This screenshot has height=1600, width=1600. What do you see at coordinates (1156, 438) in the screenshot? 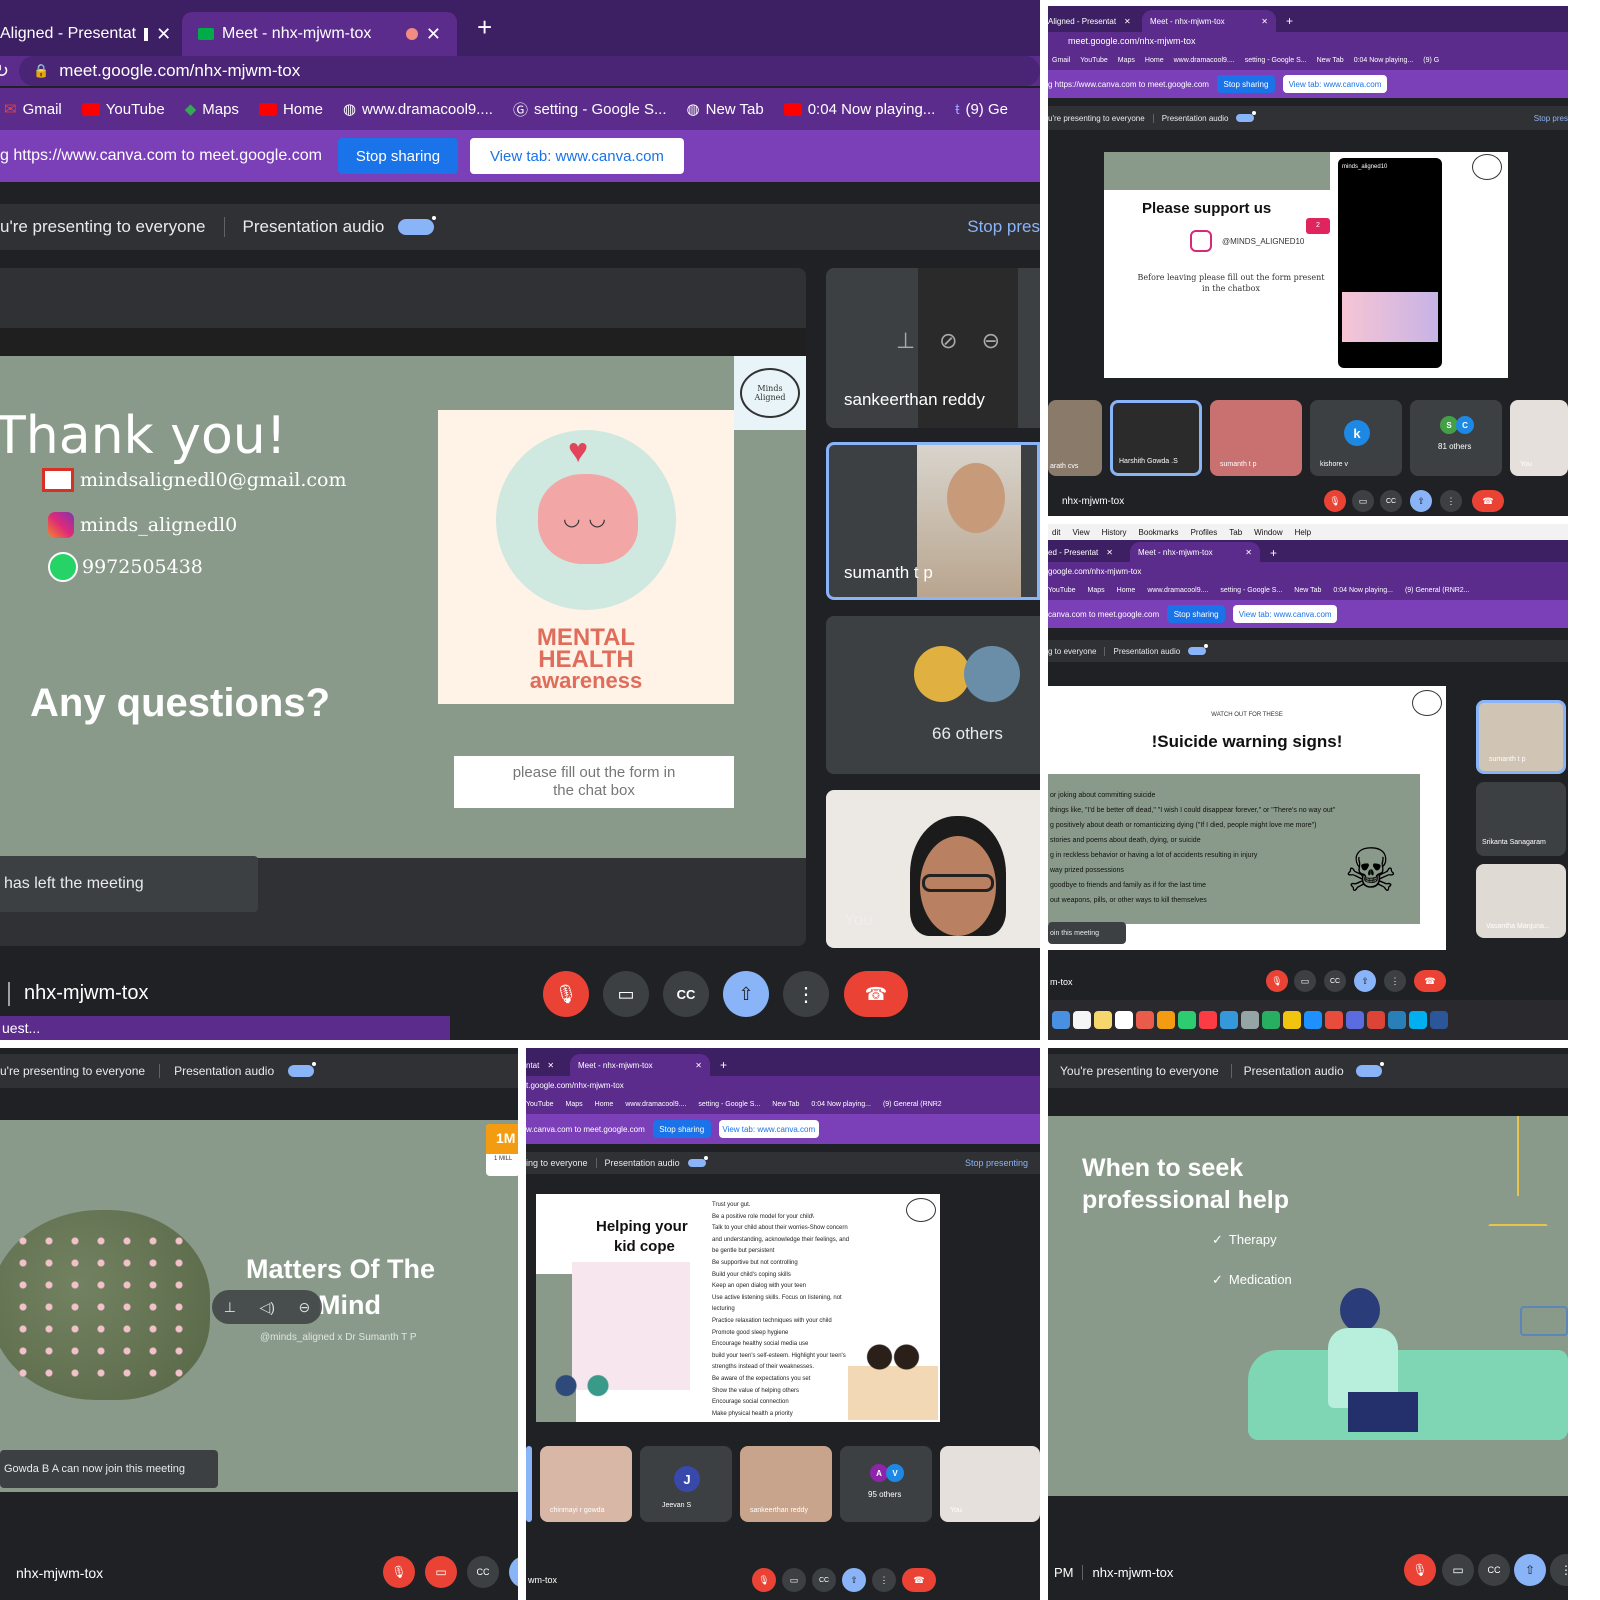
I see `participant-tile-harshith: Harshith Gowda .S` at bounding box center [1156, 438].